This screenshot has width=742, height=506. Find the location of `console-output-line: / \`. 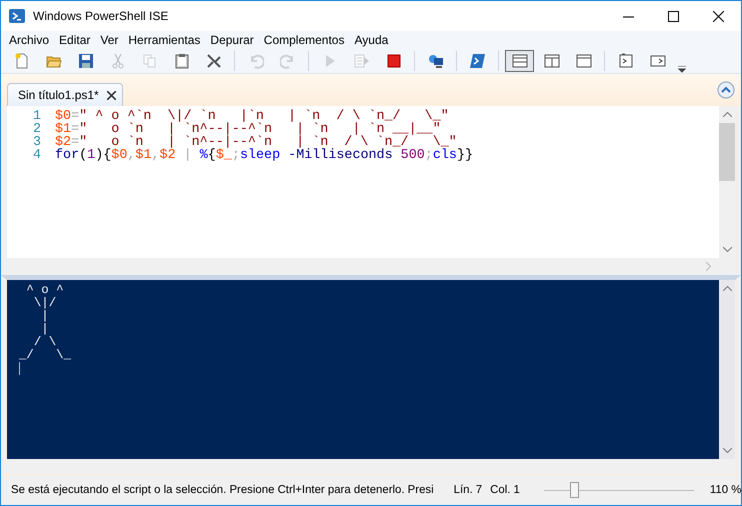

console-output-line: / \ is located at coordinates (45, 342).